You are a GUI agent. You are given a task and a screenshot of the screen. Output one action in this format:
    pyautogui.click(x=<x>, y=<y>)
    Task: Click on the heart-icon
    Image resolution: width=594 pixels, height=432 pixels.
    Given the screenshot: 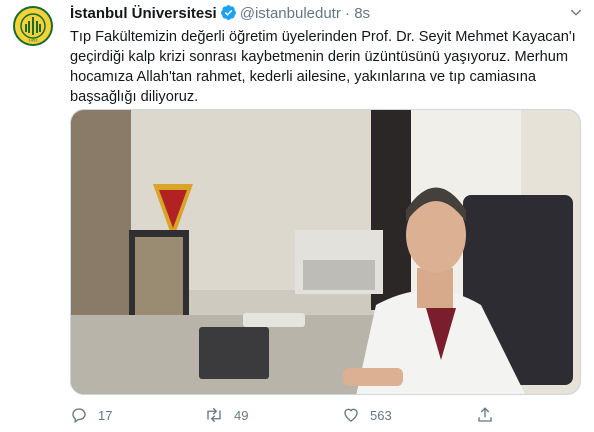 What is the action you would take?
    pyautogui.click(x=351, y=415)
    